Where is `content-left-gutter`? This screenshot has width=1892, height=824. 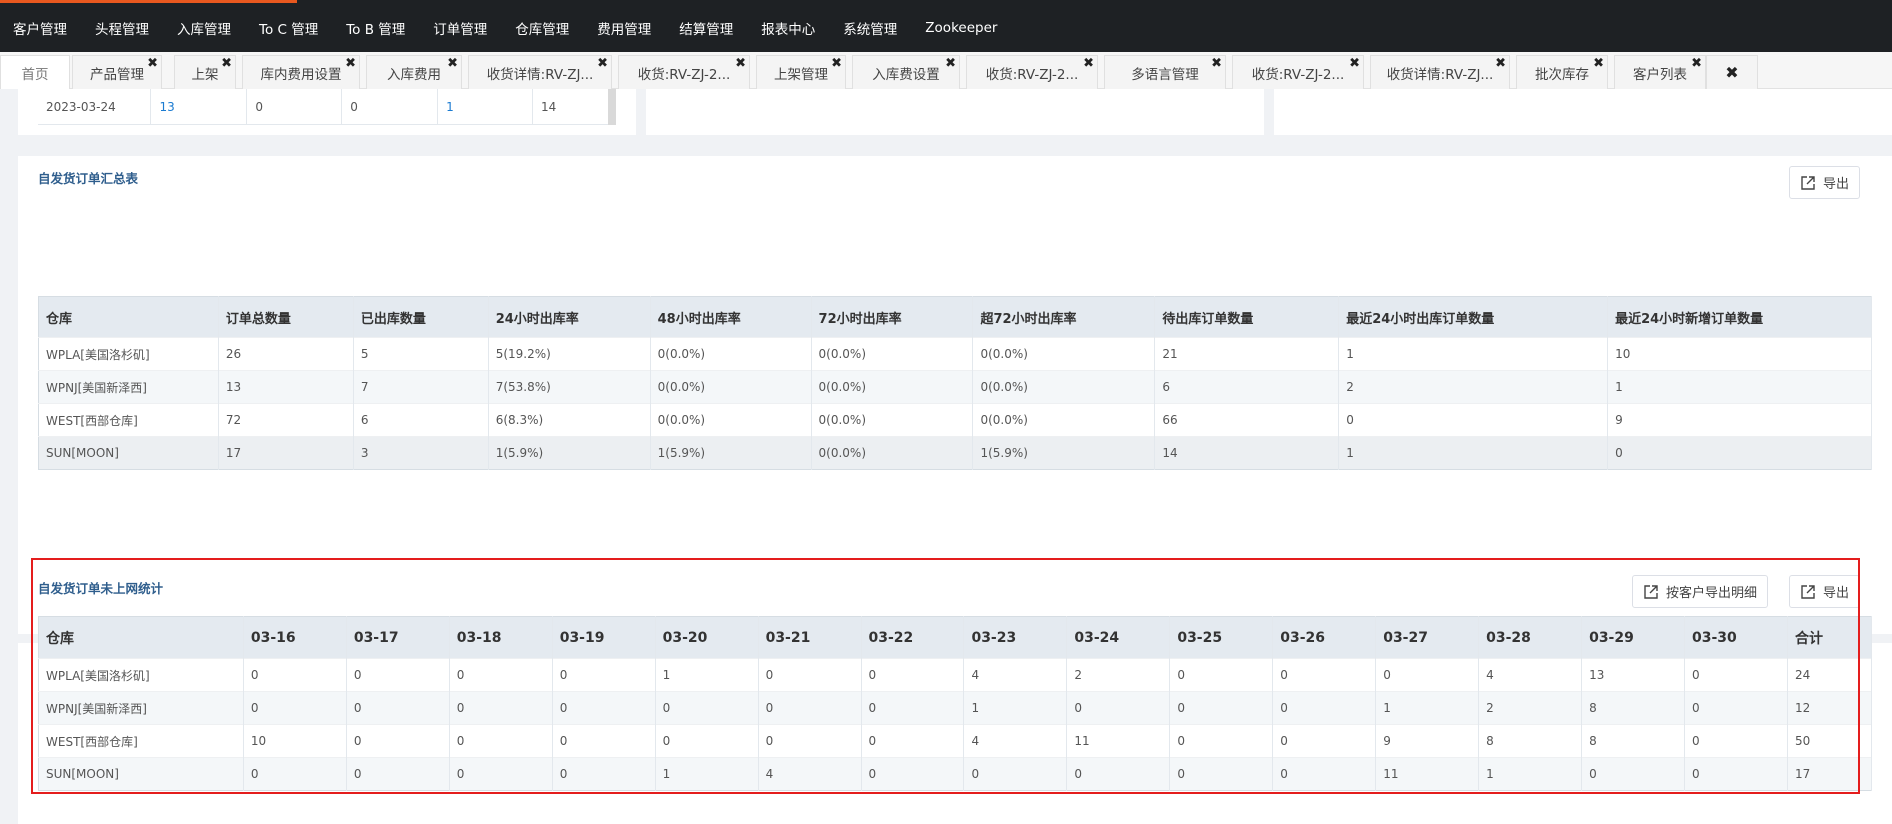
content-left-gutter is located at coordinates (9, 456).